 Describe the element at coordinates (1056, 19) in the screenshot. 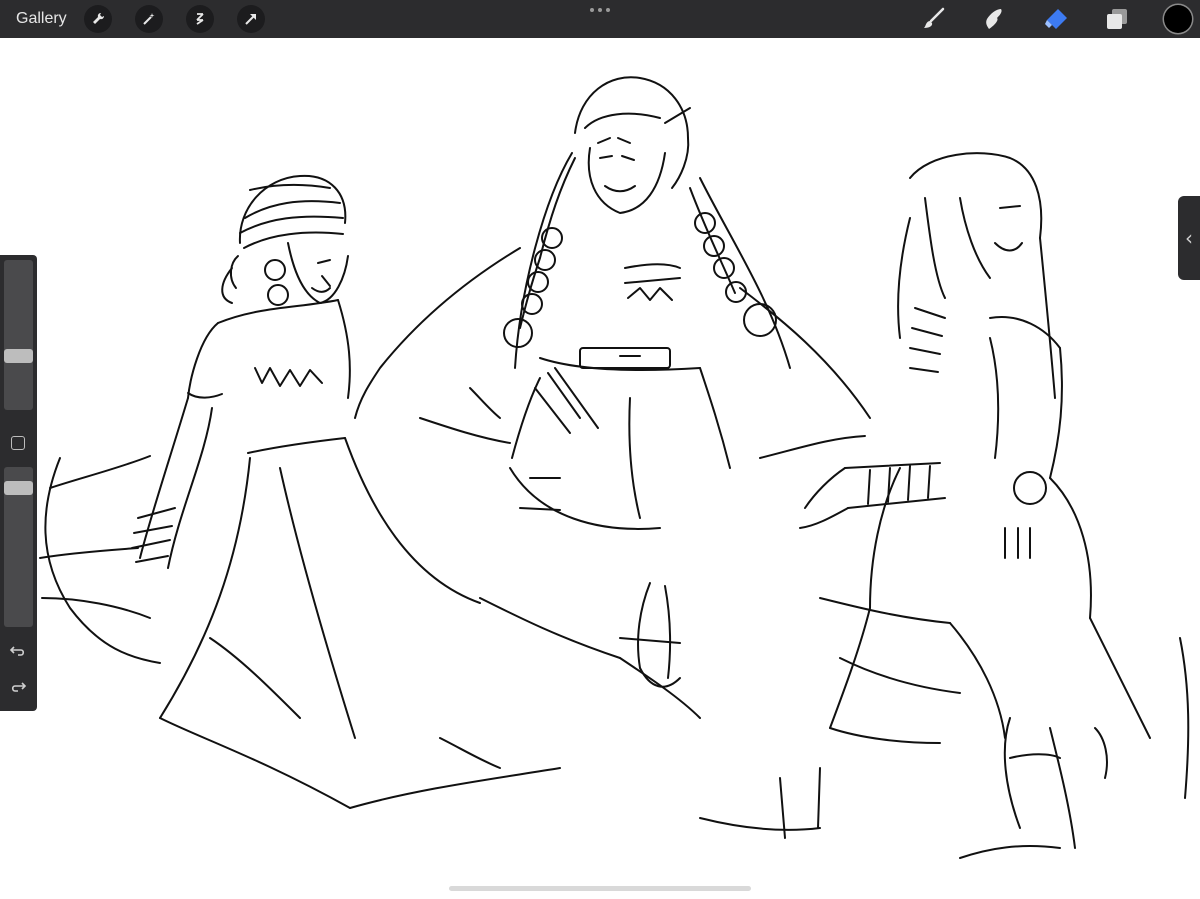

I see `eraser-icon` at that location.